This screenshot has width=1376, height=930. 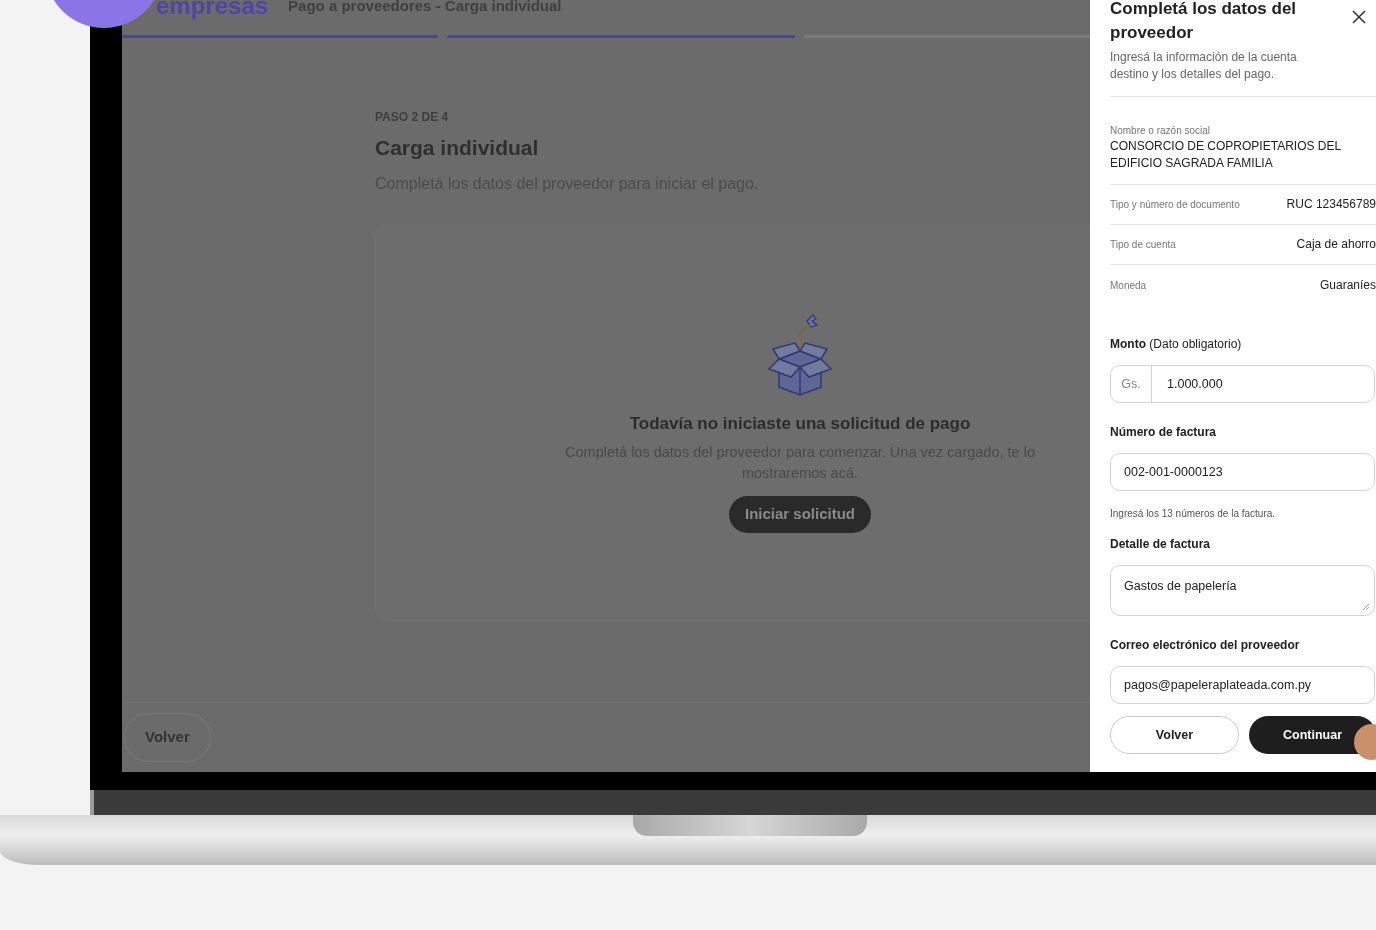 I want to click on detail-label: Tipo y número de documento, so click(x=1175, y=205).